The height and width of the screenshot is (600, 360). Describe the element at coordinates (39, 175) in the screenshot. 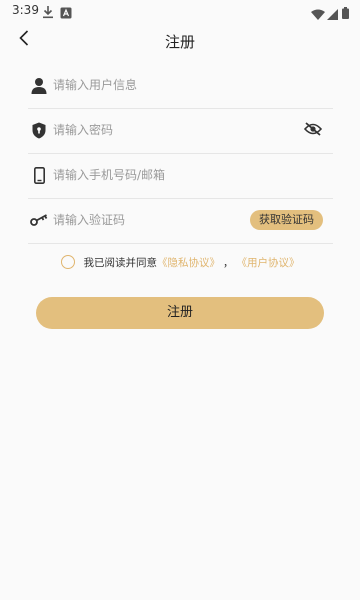

I see `phone-icon` at that location.